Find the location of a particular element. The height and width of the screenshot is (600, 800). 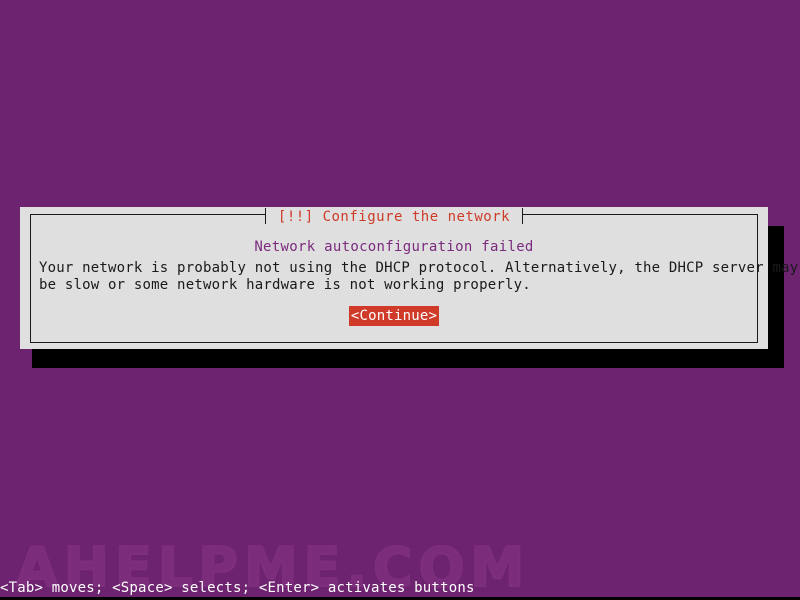

title-rule-right is located at coordinates (640, 217).